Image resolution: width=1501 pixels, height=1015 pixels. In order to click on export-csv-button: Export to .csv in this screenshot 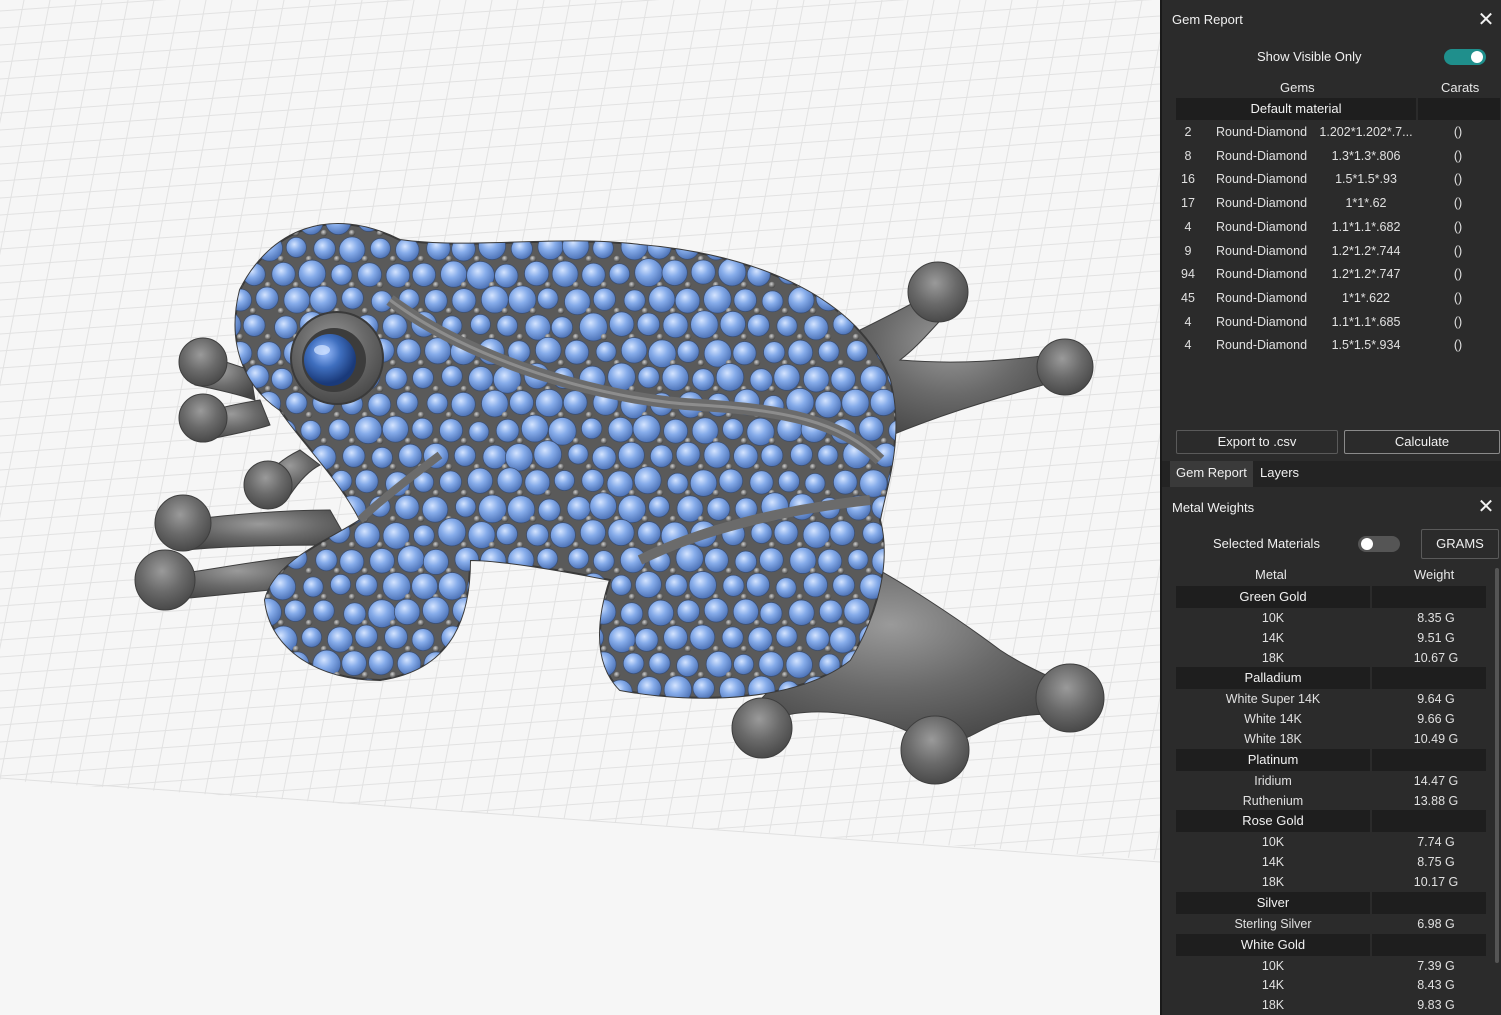, I will do `click(1257, 442)`.